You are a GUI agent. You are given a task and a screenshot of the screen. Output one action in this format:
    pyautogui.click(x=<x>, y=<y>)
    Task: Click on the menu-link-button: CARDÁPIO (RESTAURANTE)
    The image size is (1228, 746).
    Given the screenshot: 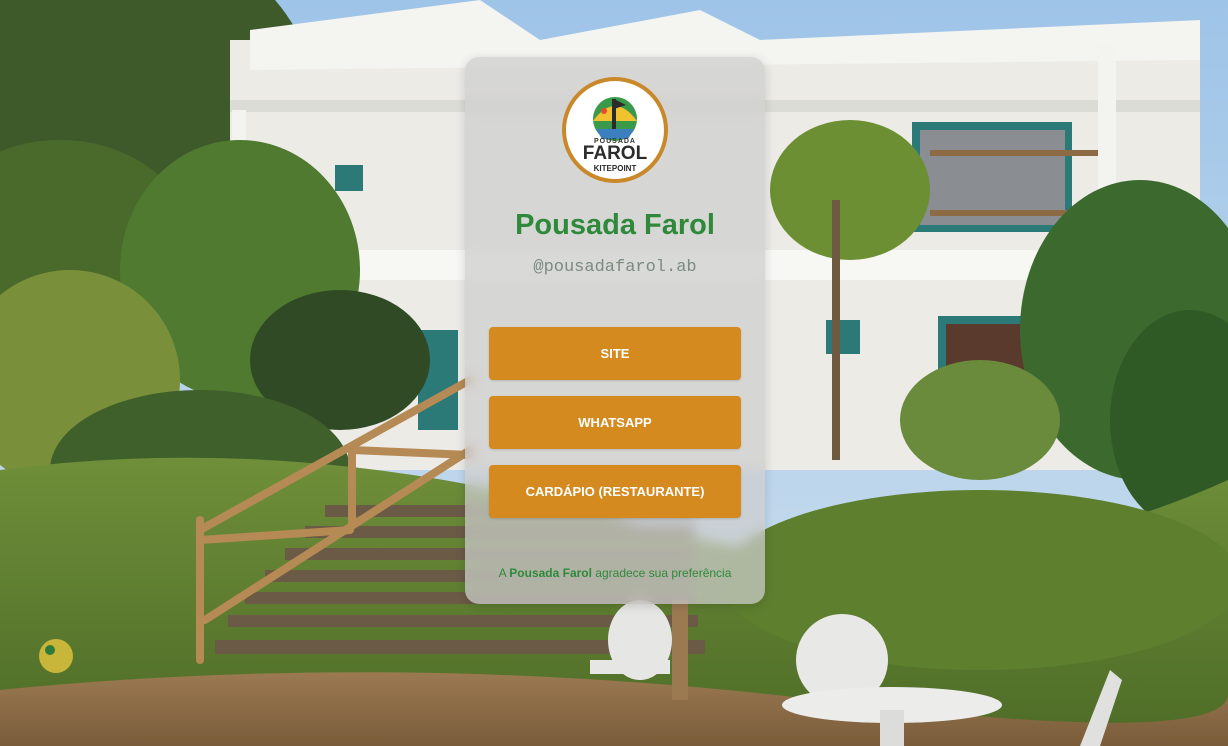 What is the action you would take?
    pyautogui.click(x=615, y=491)
    